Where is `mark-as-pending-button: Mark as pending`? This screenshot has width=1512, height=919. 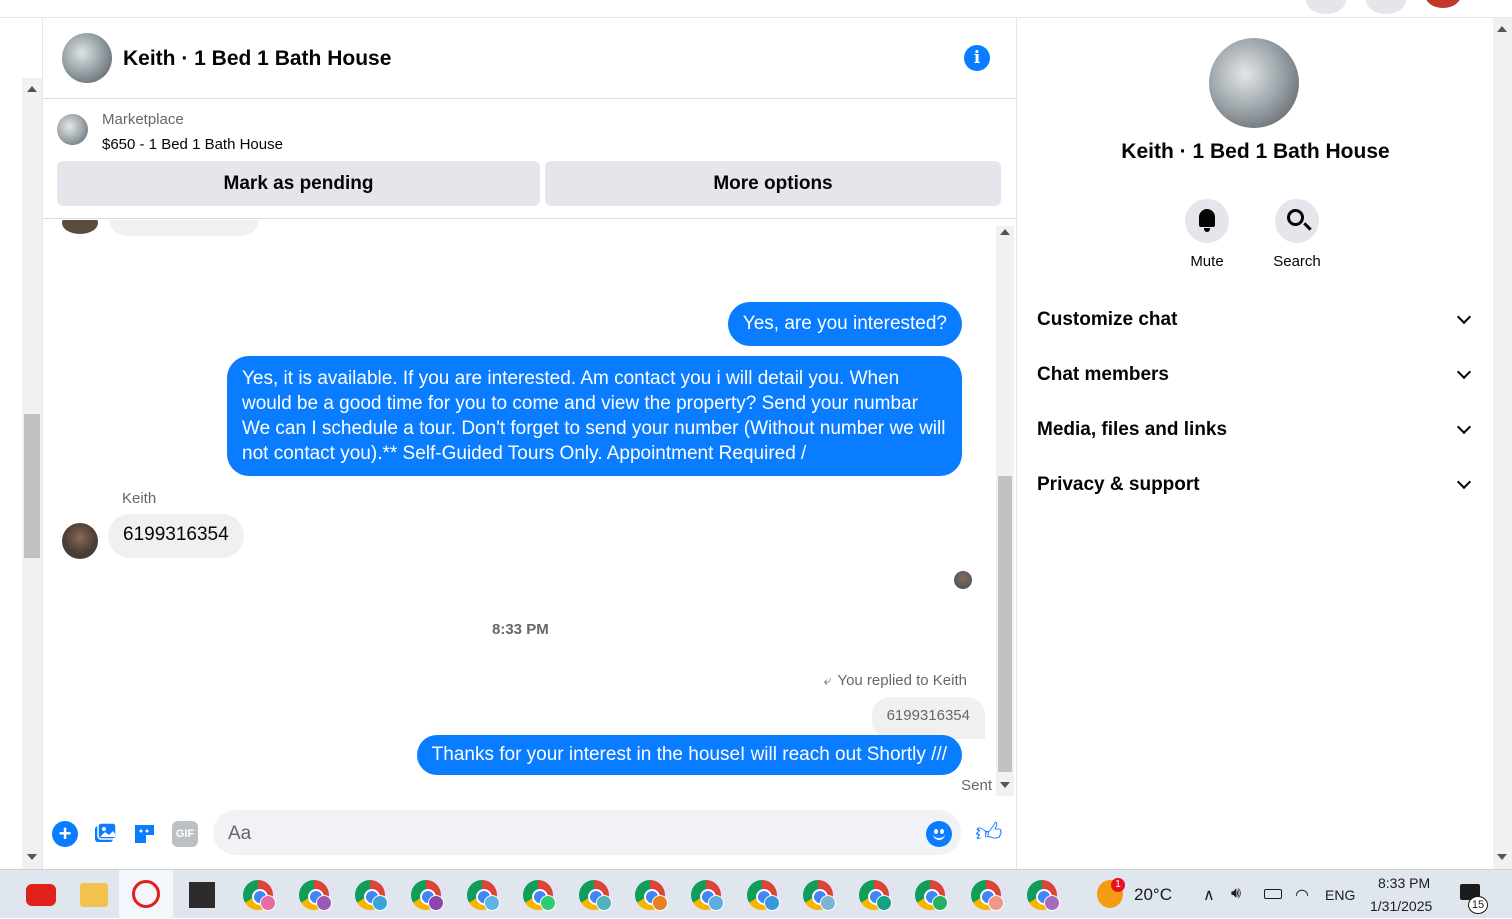
mark-as-pending-button: Mark as pending is located at coordinates (298, 183).